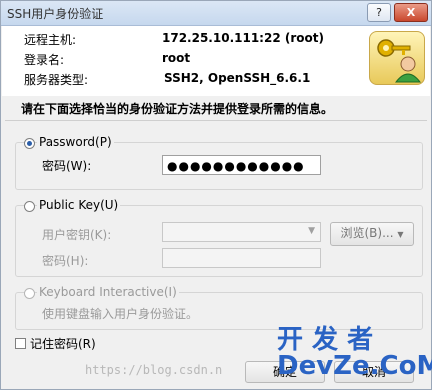 The height and width of the screenshot is (390, 432). Describe the element at coordinates (29, 293) in the screenshot. I see `keyboard-interactive-radio` at that location.